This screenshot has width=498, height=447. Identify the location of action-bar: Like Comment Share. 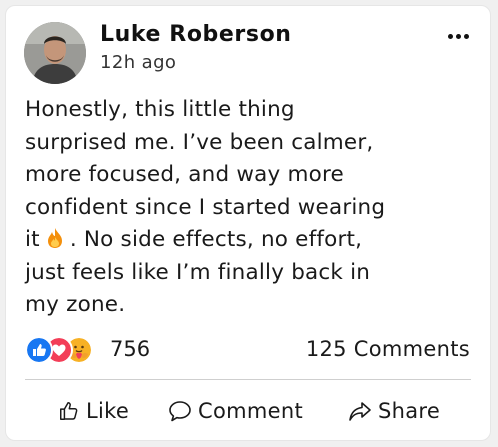
(248, 411).